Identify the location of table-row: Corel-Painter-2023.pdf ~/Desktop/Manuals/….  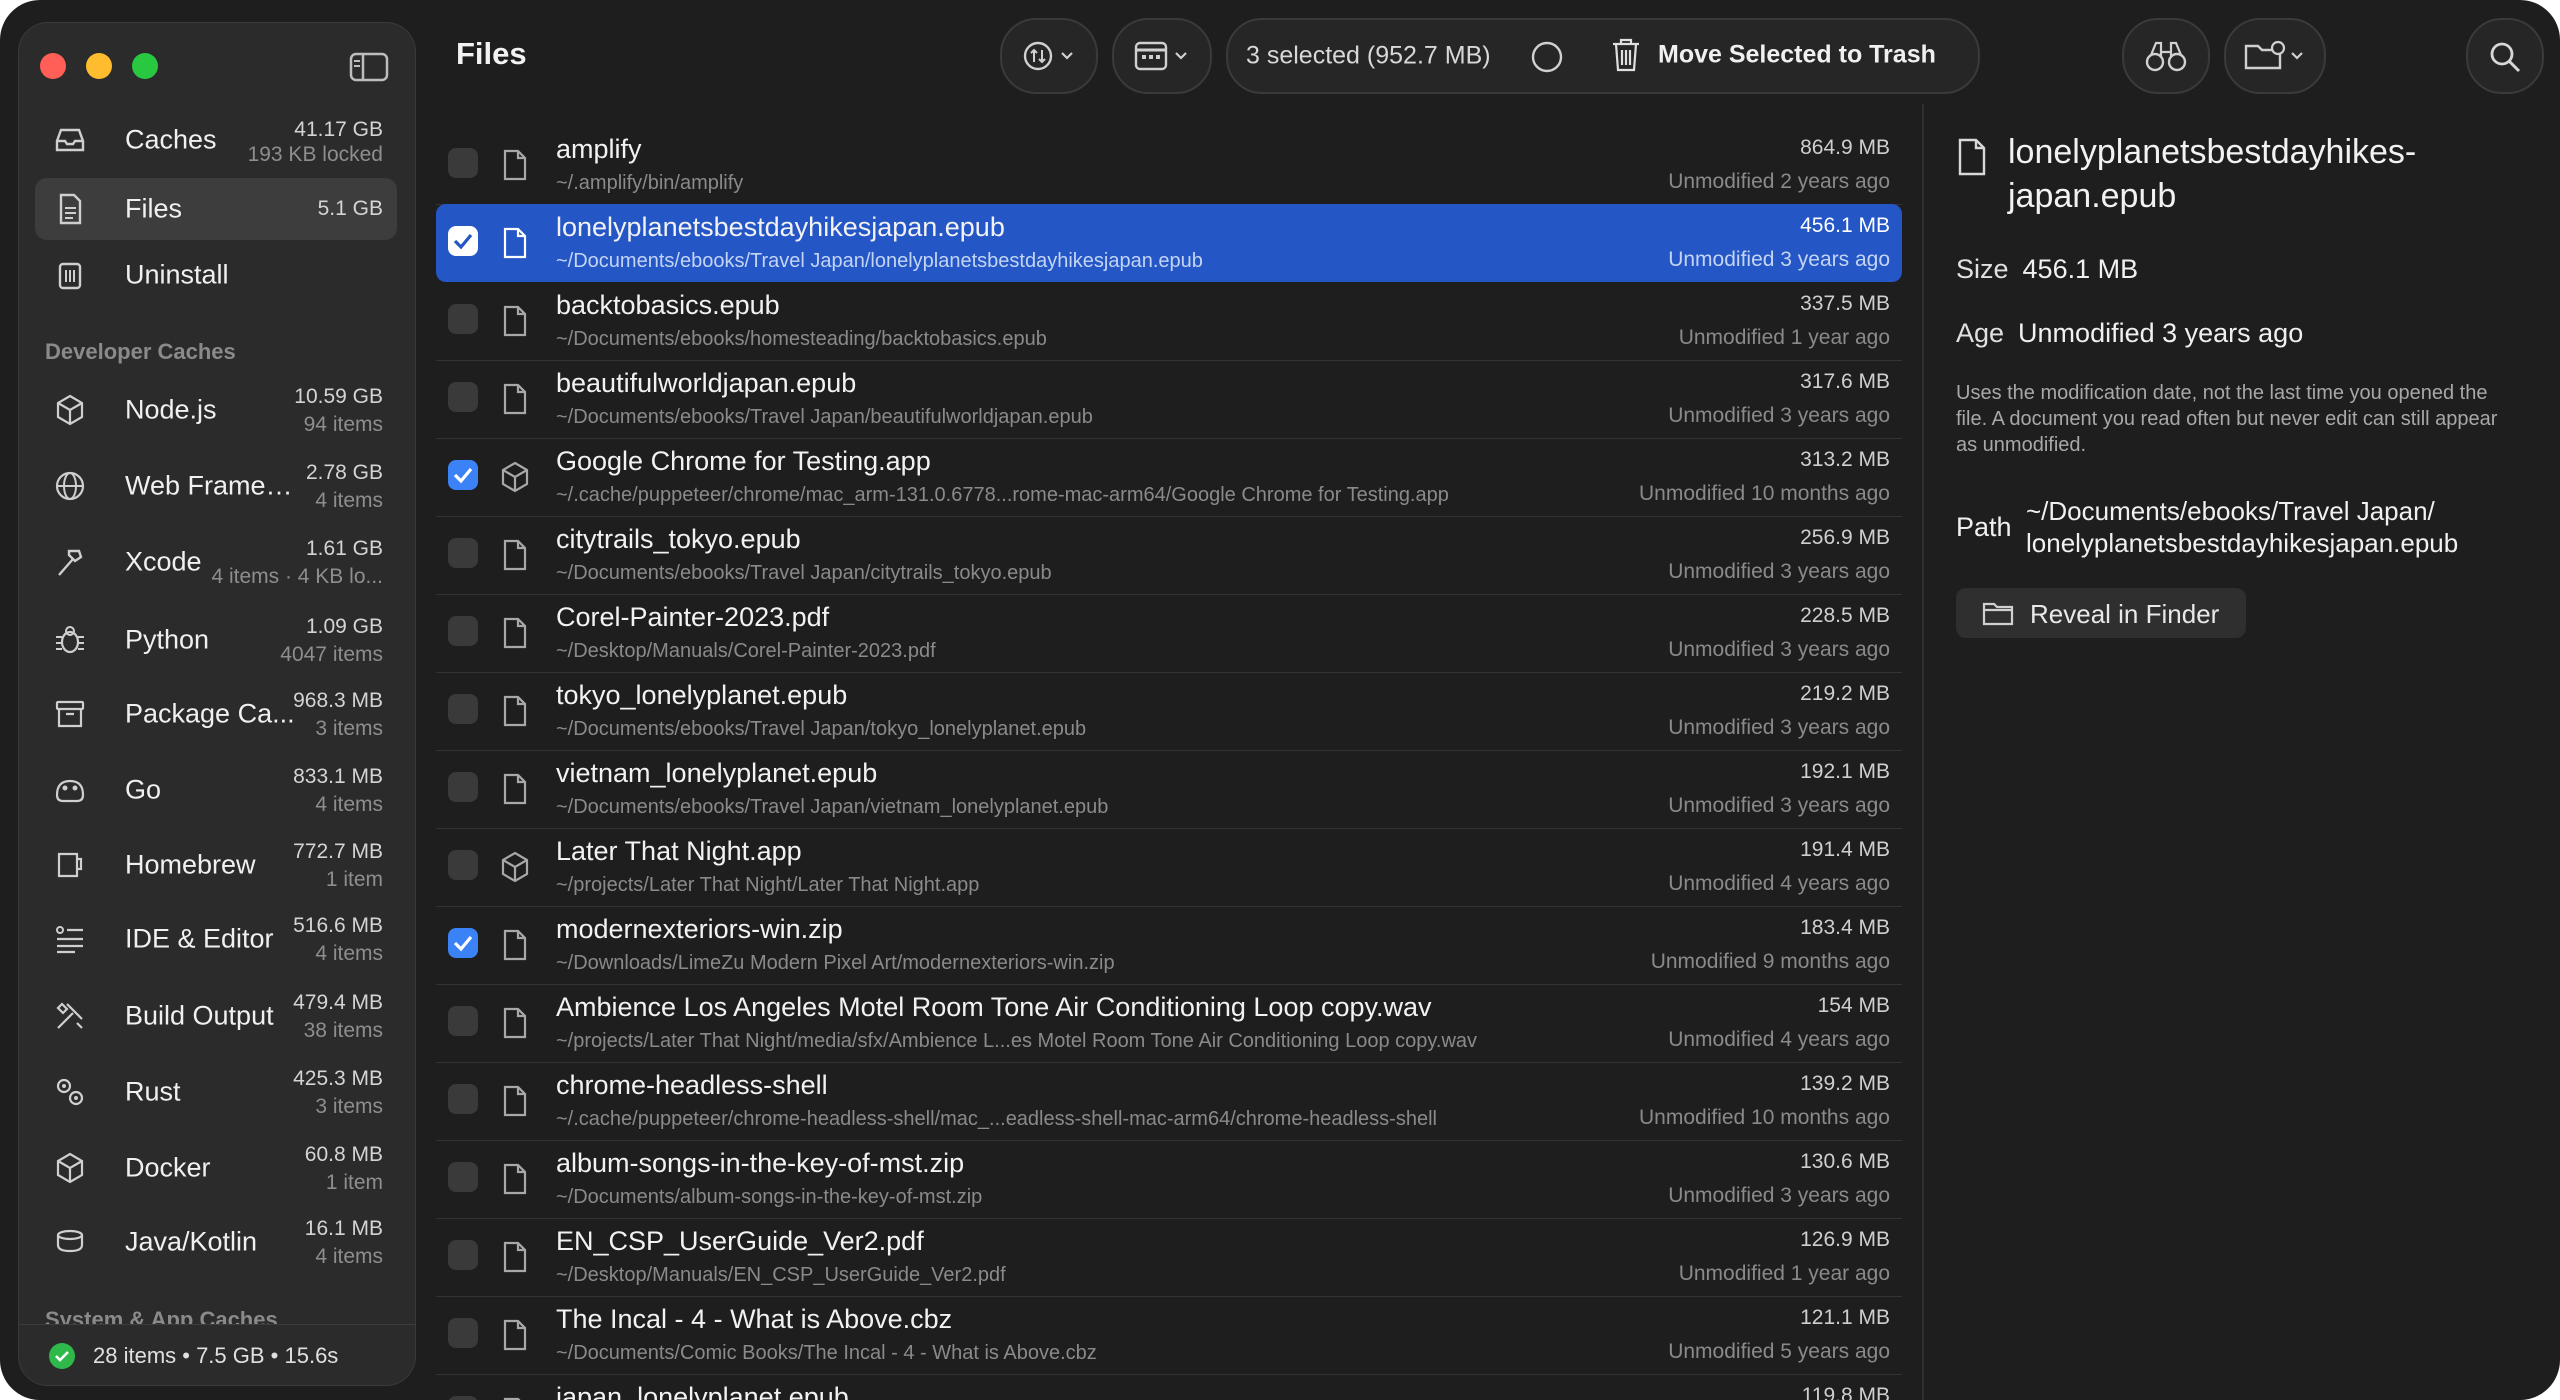
(1169, 633).